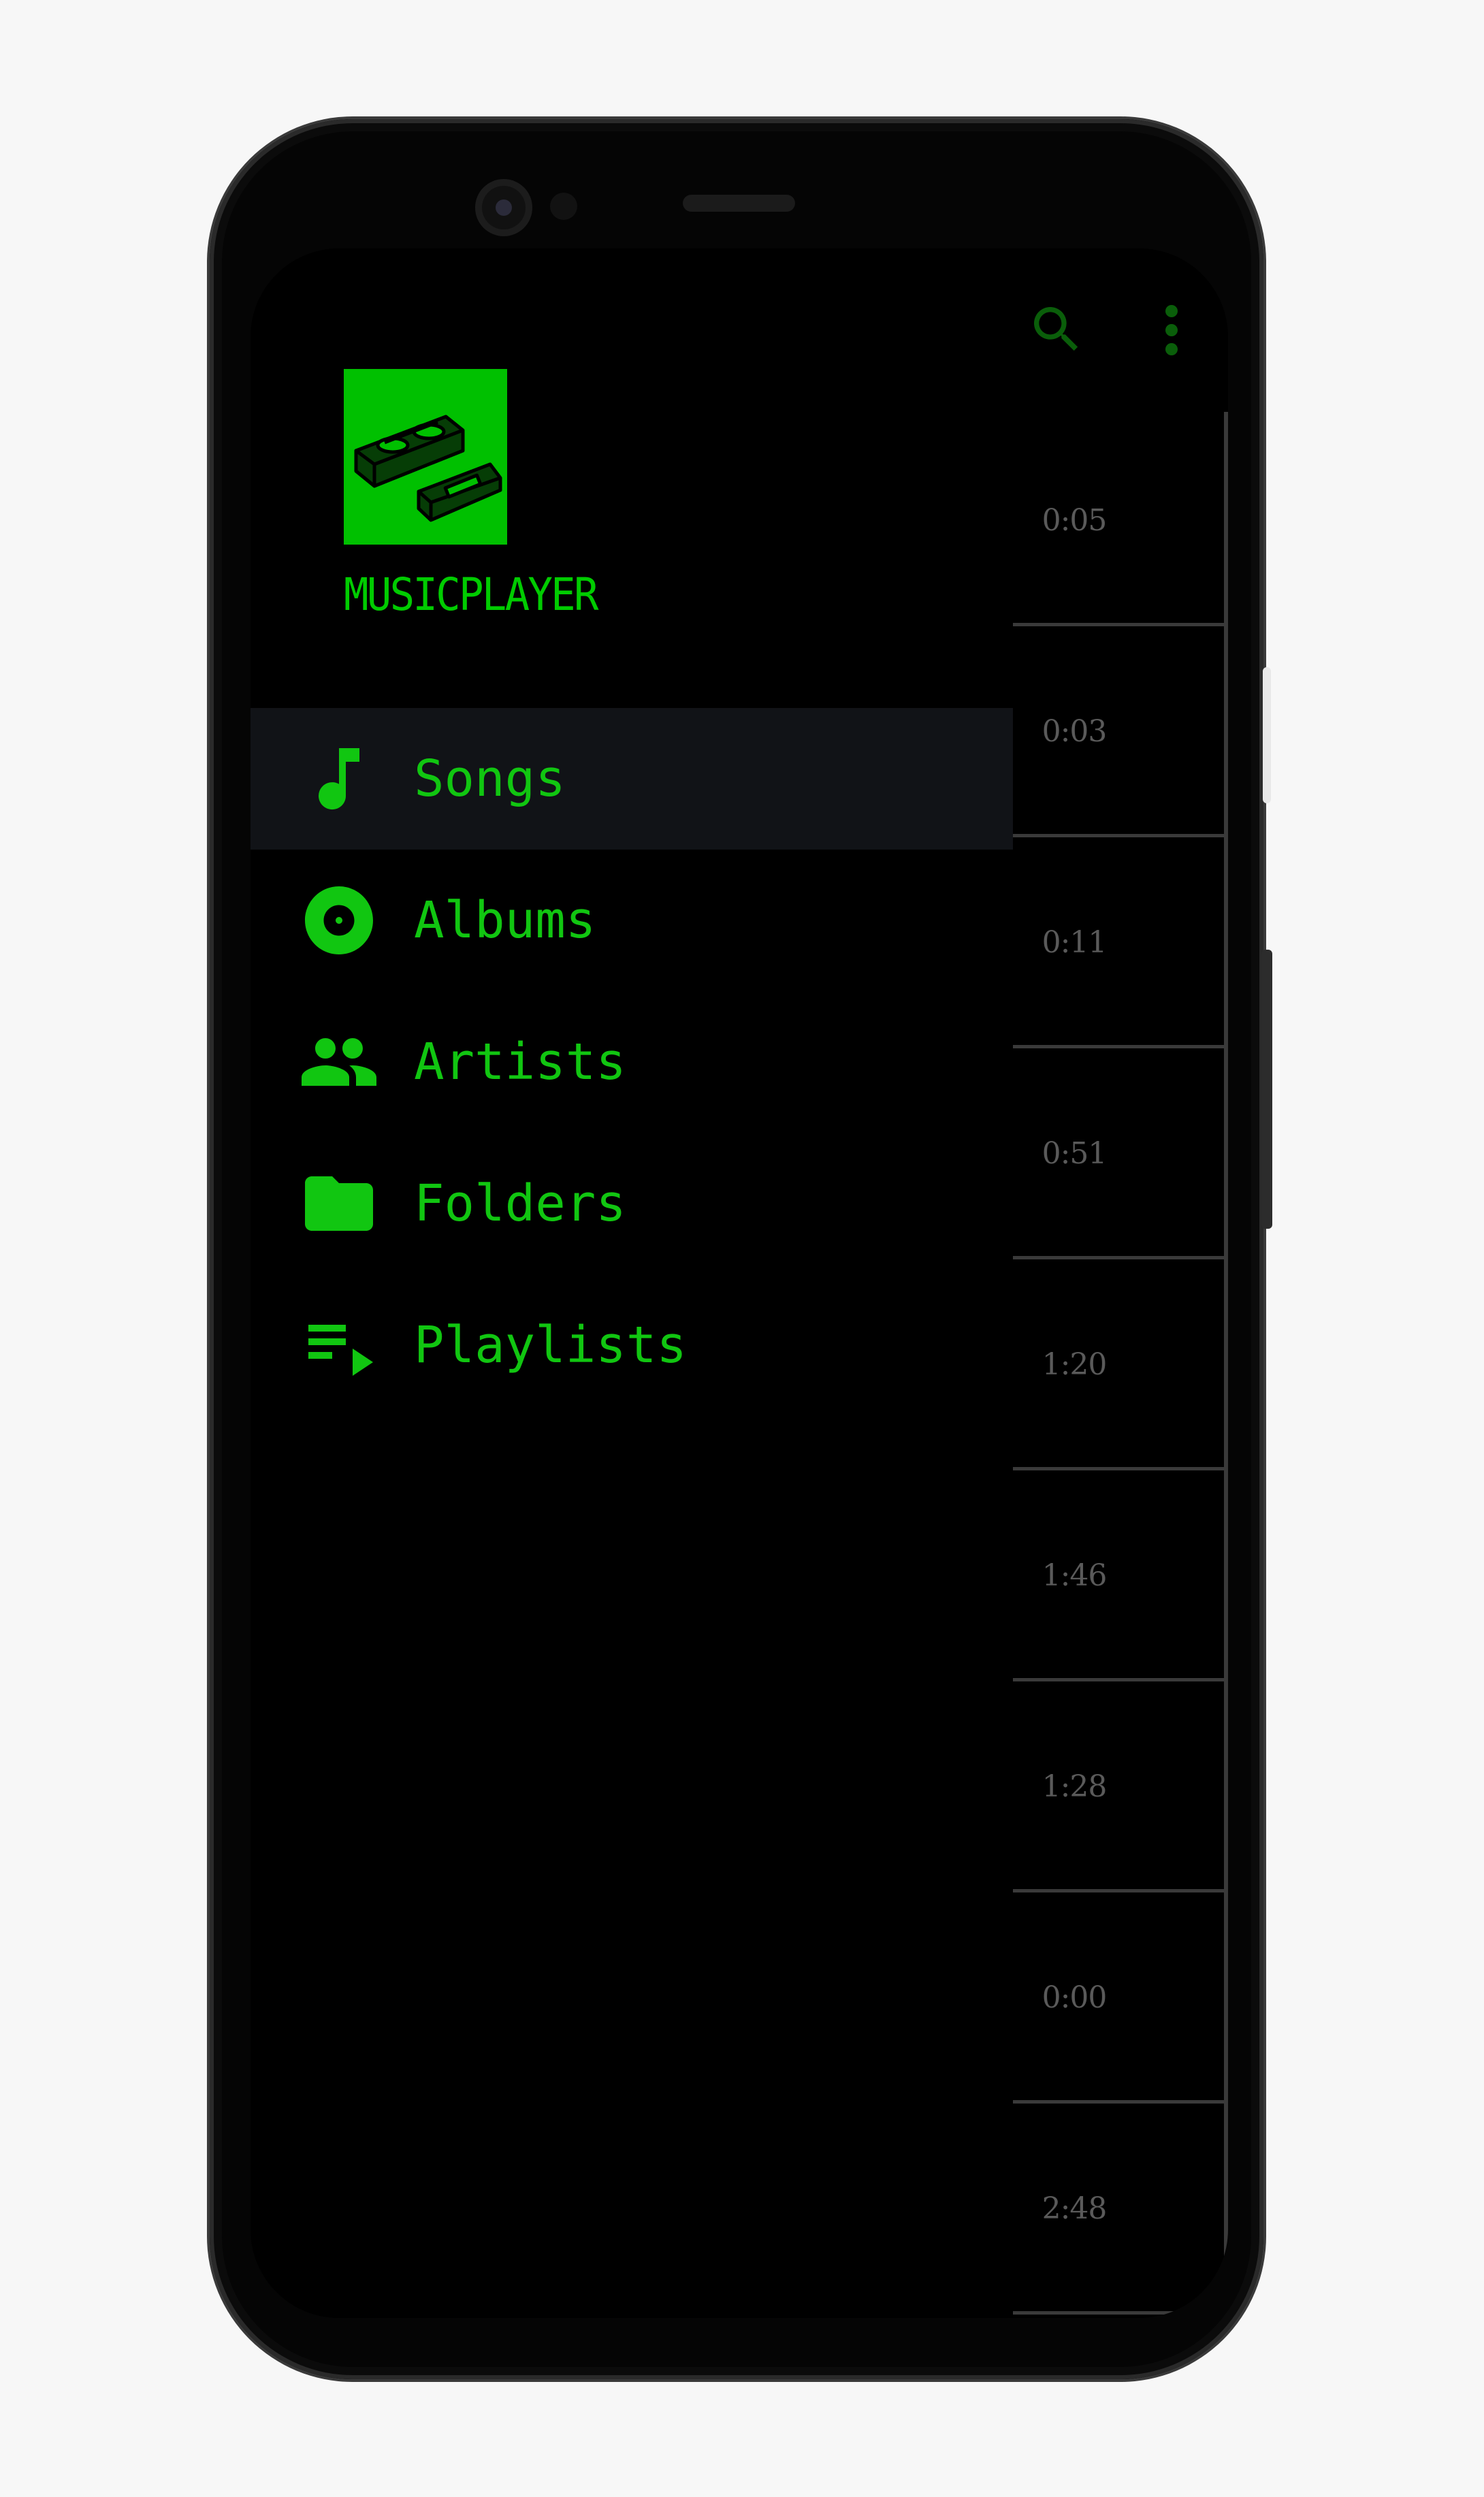 The width and height of the screenshot is (1484, 2497). I want to click on nav-item-playlists: Playlists, so click(632, 1345).